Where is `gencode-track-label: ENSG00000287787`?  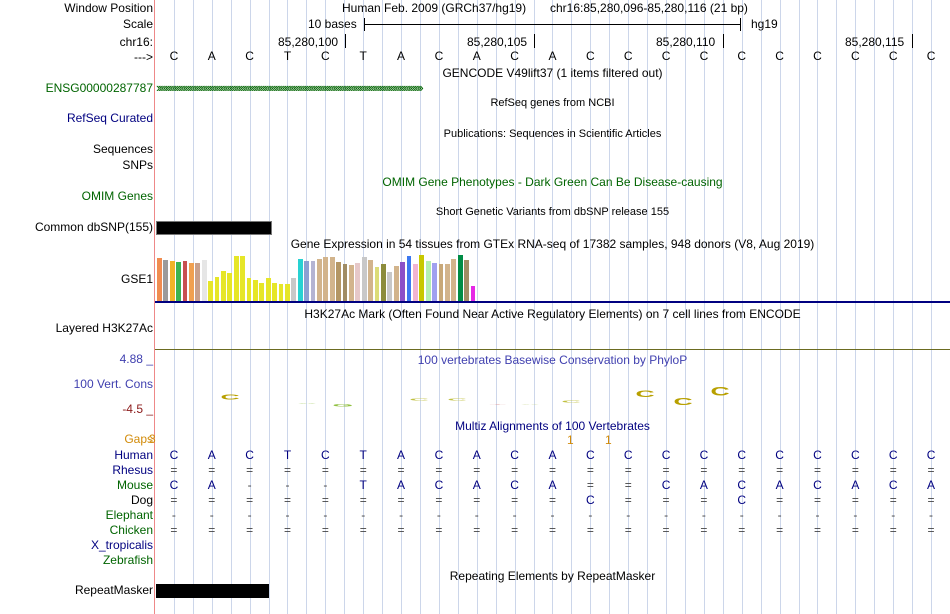 gencode-track-label: ENSG00000287787 is located at coordinates (99, 88).